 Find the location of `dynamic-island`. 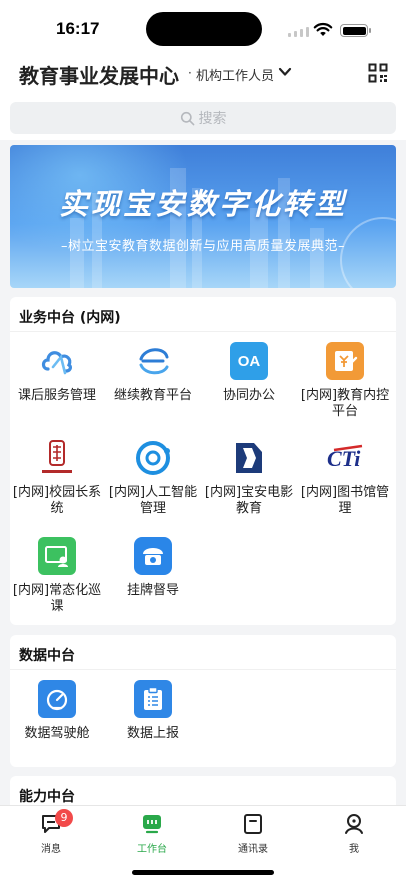

dynamic-island is located at coordinates (204, 29).